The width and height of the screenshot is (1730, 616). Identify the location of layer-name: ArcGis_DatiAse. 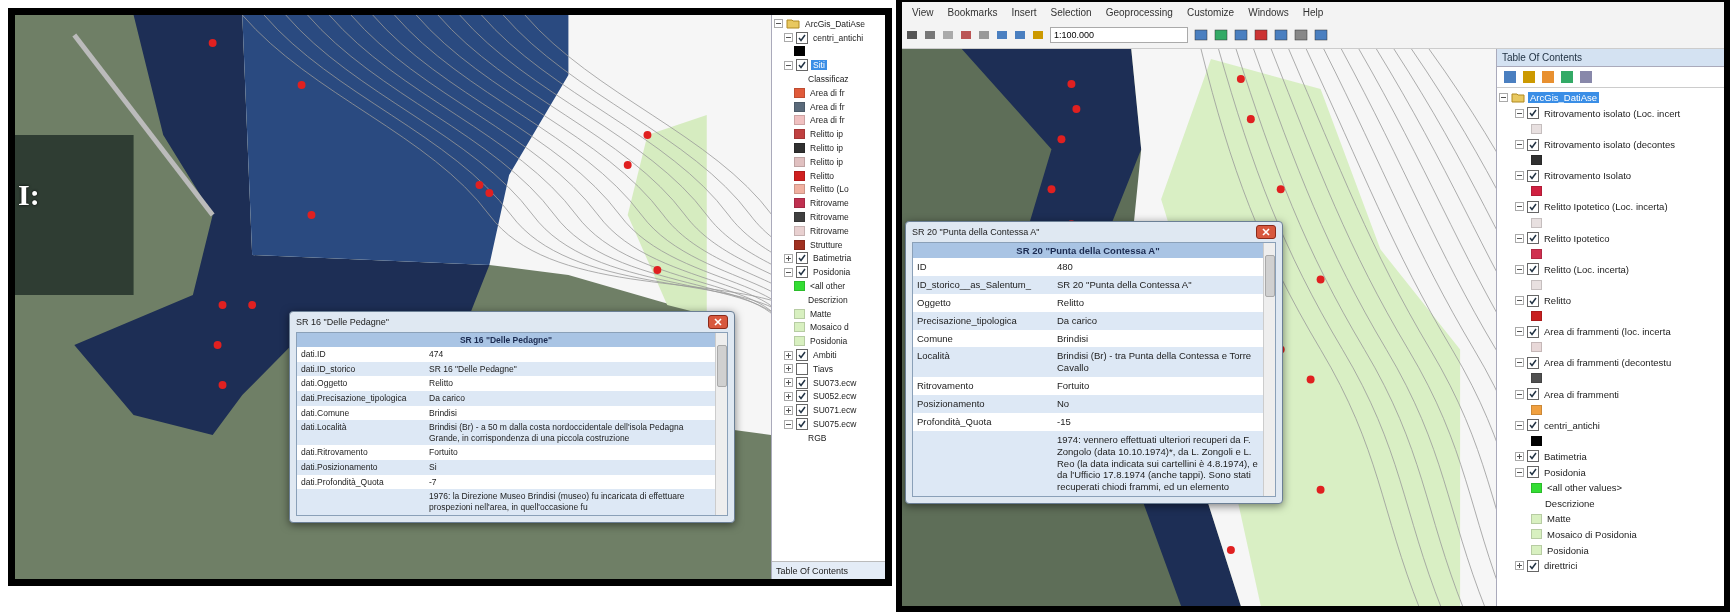
(835, 23).